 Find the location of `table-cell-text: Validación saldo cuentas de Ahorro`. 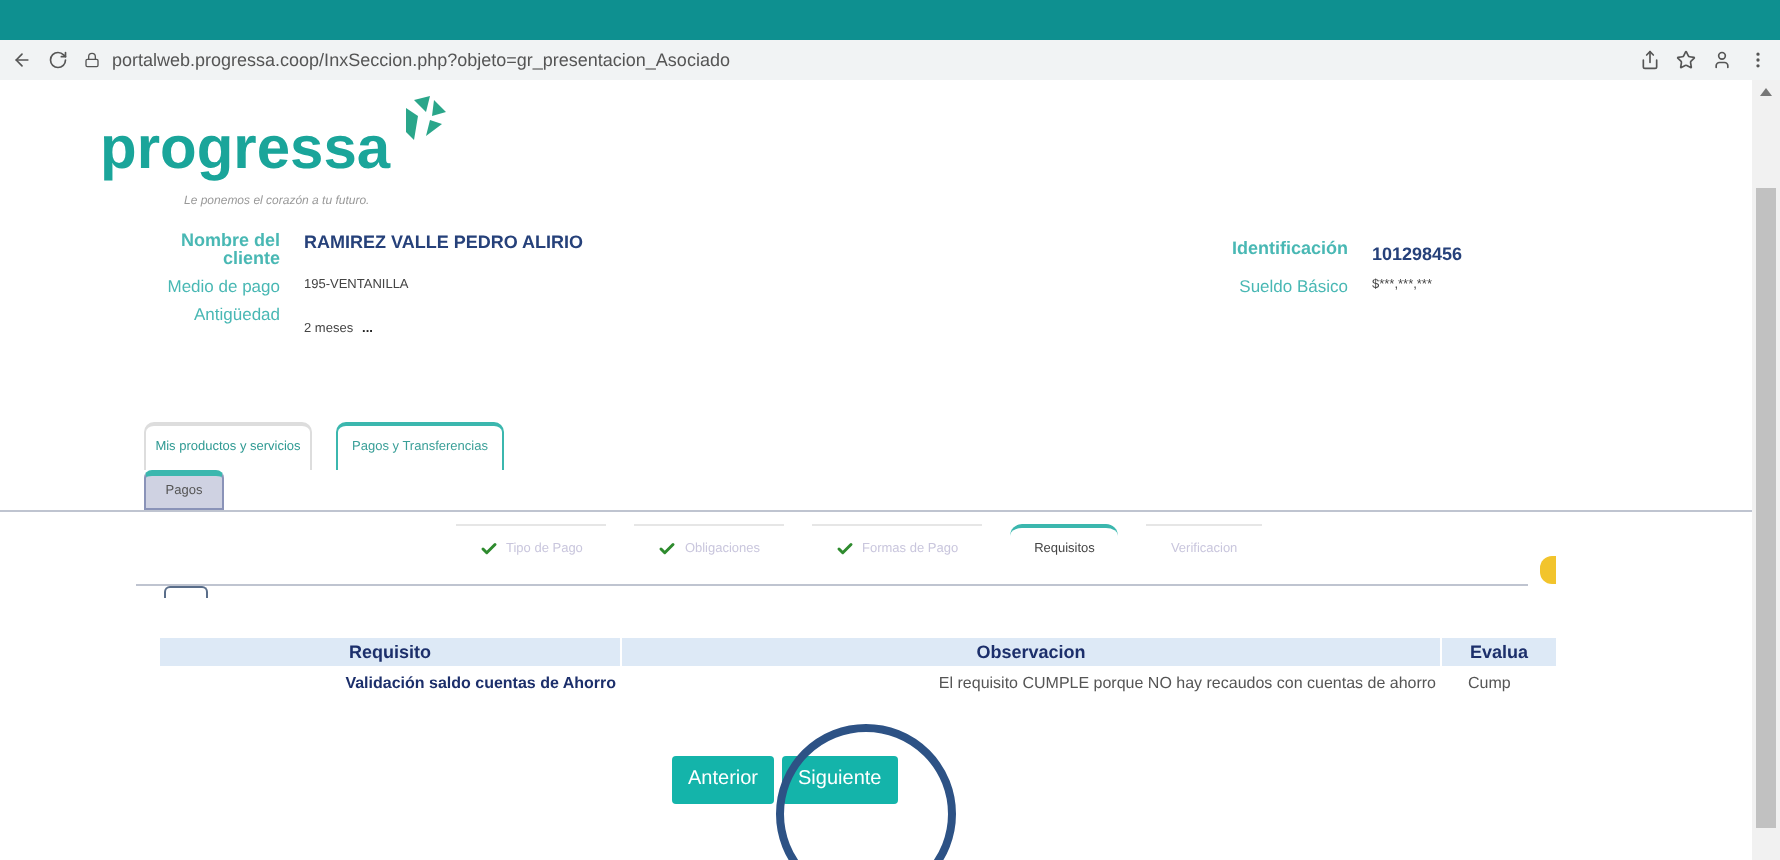

table-cell-text: Validación saldo cuentas de Ahorro is located at coordinates (480, 683).